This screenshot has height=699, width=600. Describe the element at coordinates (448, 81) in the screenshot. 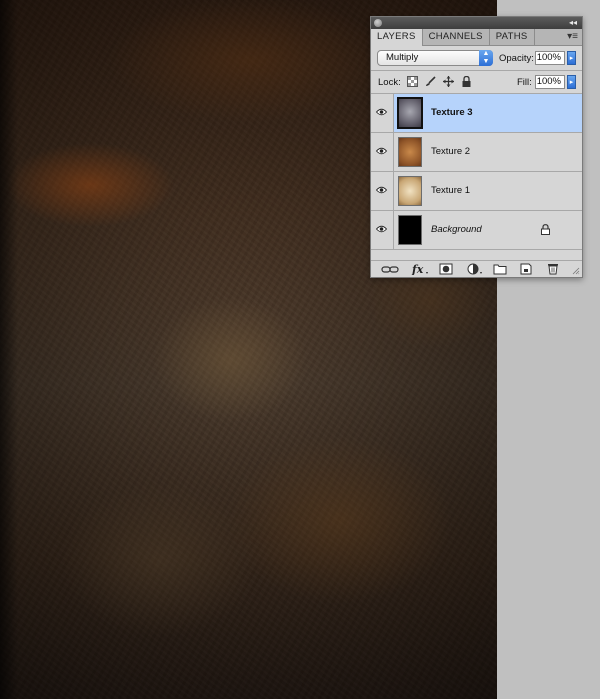

I see `lock-position-icon` at that location.